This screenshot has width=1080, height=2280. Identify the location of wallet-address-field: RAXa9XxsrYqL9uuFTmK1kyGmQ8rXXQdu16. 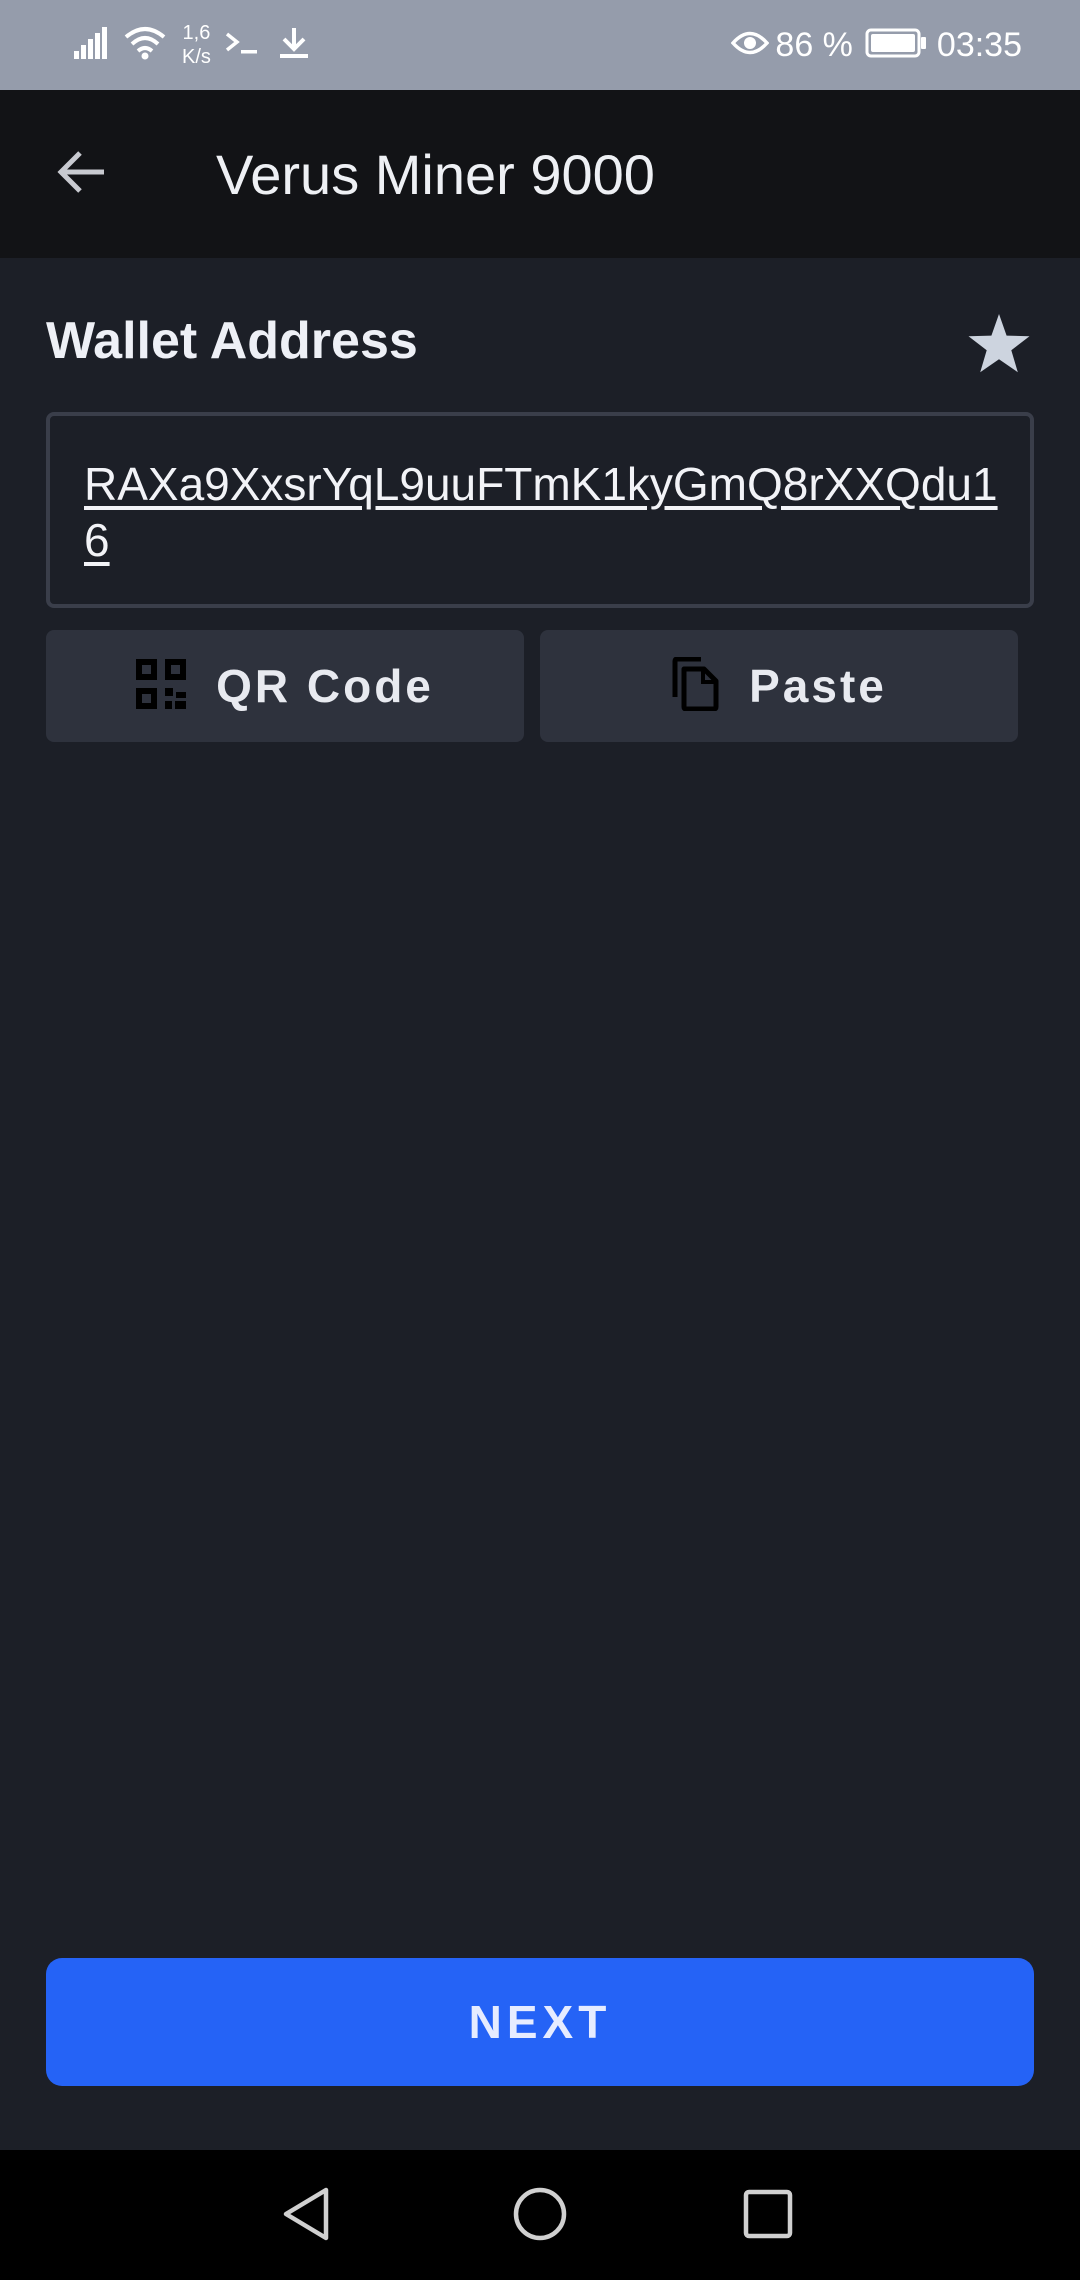
(540, 510).